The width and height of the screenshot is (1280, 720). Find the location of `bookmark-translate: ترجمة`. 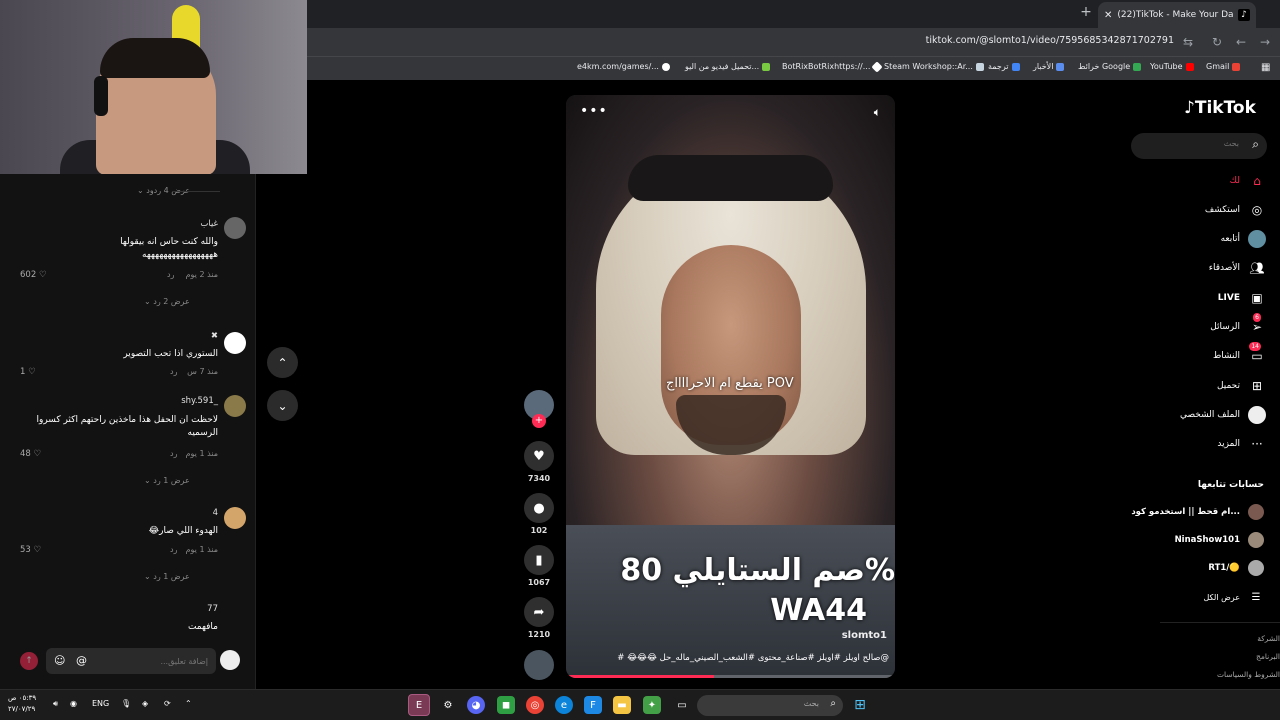

bookmark-translate: ترجمة is located at coordinates (1004, 66).